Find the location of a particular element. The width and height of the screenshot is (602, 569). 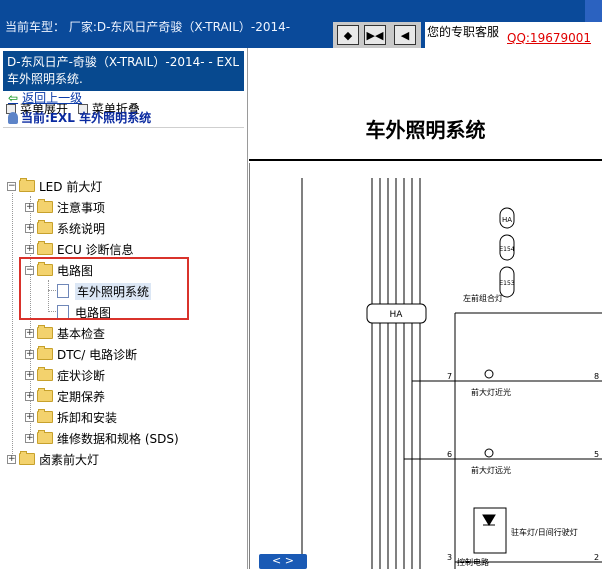

connector-label-e154: E154 is located at coordinates (506, 249).